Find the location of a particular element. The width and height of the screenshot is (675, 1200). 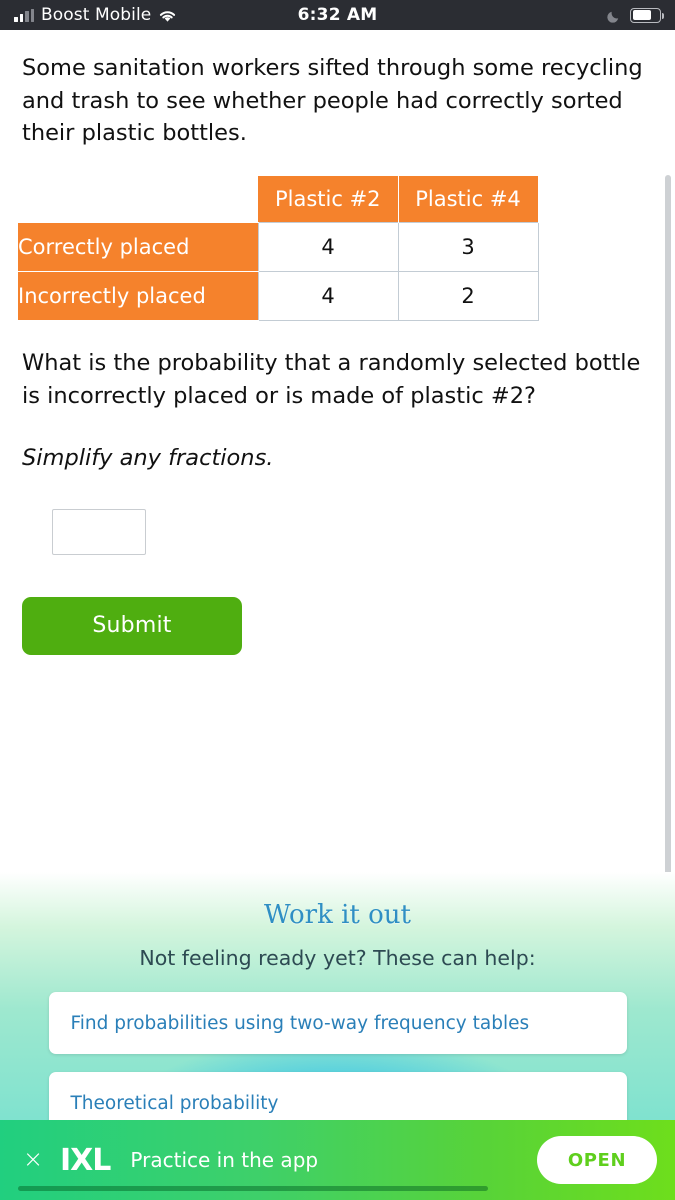

skill-link-label: Theoretical probability is located at coordinates (174, 1103).